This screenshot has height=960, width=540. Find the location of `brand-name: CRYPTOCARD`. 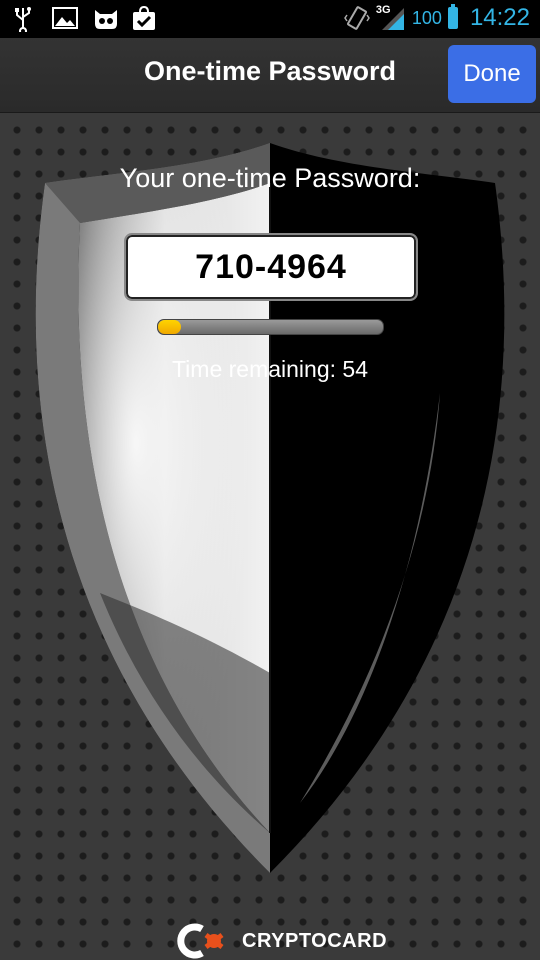

brand-name: CRYPTOCARD is located at coordinates (315, 940).